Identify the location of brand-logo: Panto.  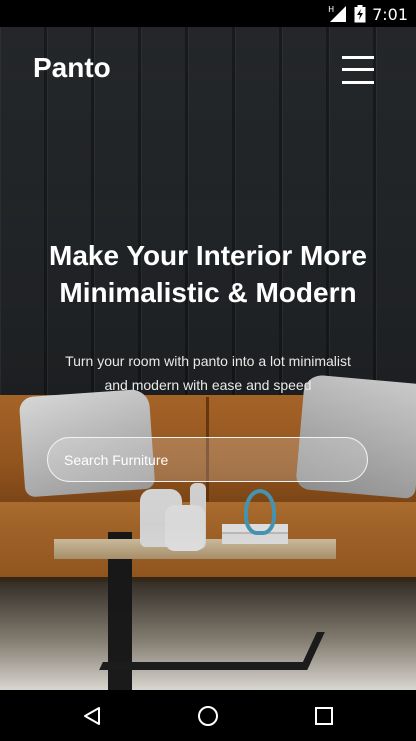
(72, 68).